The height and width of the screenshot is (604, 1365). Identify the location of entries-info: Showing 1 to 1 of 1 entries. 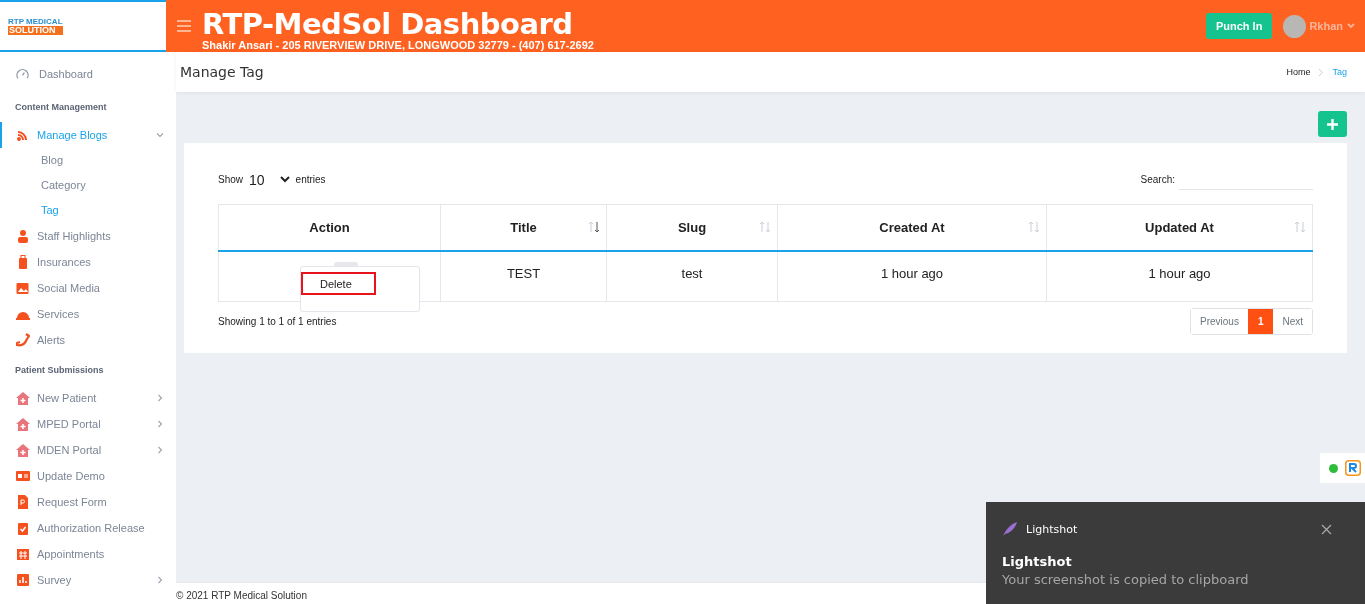
(277, 321).